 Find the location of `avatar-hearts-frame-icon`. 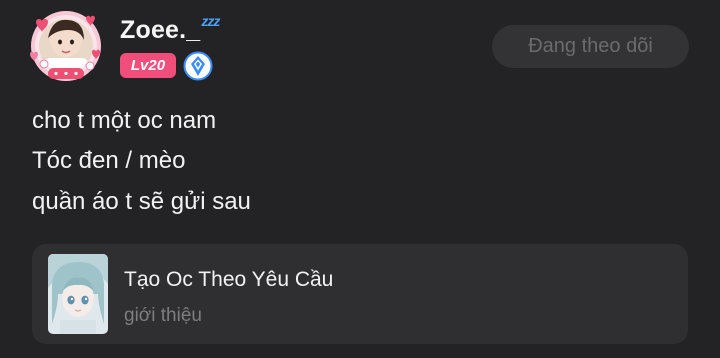

avatar-hearts-frame-icon is located at coordinates (65, 46).